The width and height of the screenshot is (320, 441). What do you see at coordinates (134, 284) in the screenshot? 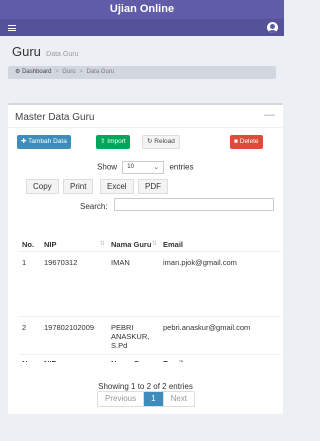
I see `cell-nama: IMAN` at bounding box center [134, 284].